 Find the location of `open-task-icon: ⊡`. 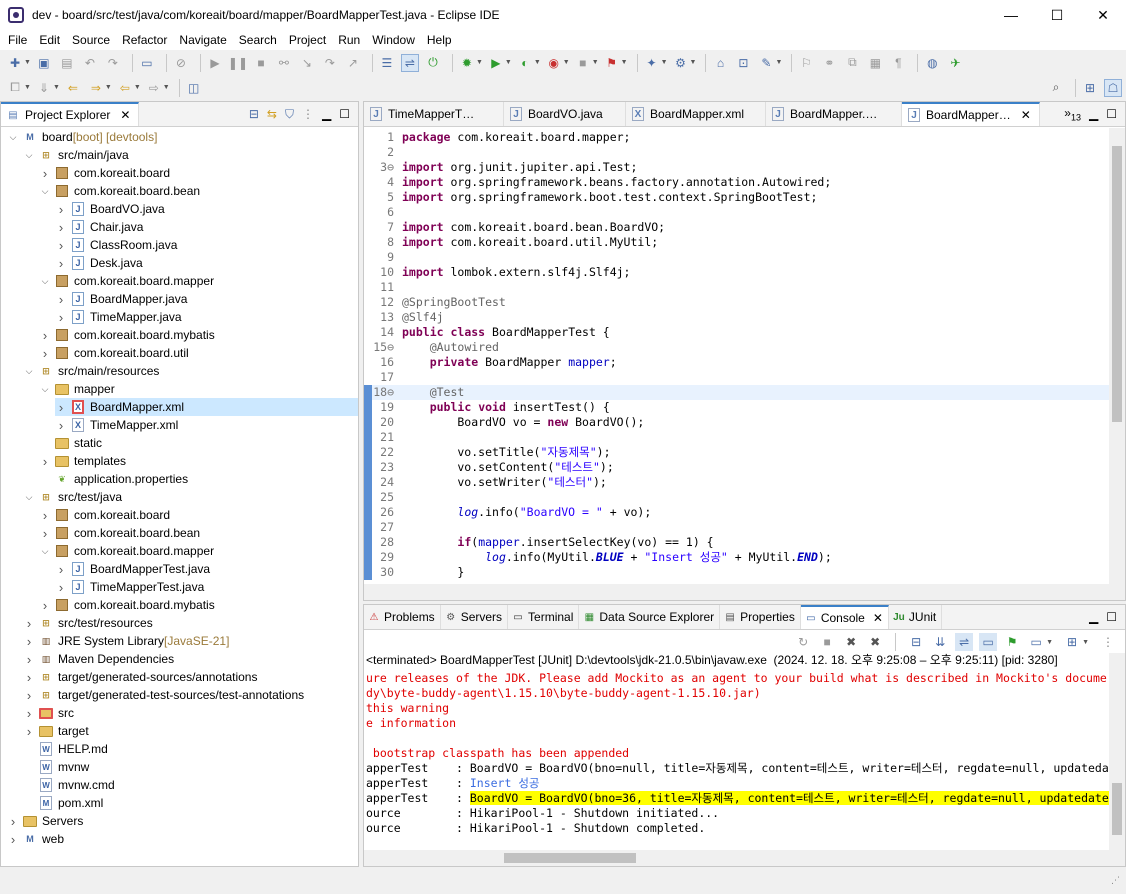

open-task-icon: ⊡ is located at coordinates (743, 63).